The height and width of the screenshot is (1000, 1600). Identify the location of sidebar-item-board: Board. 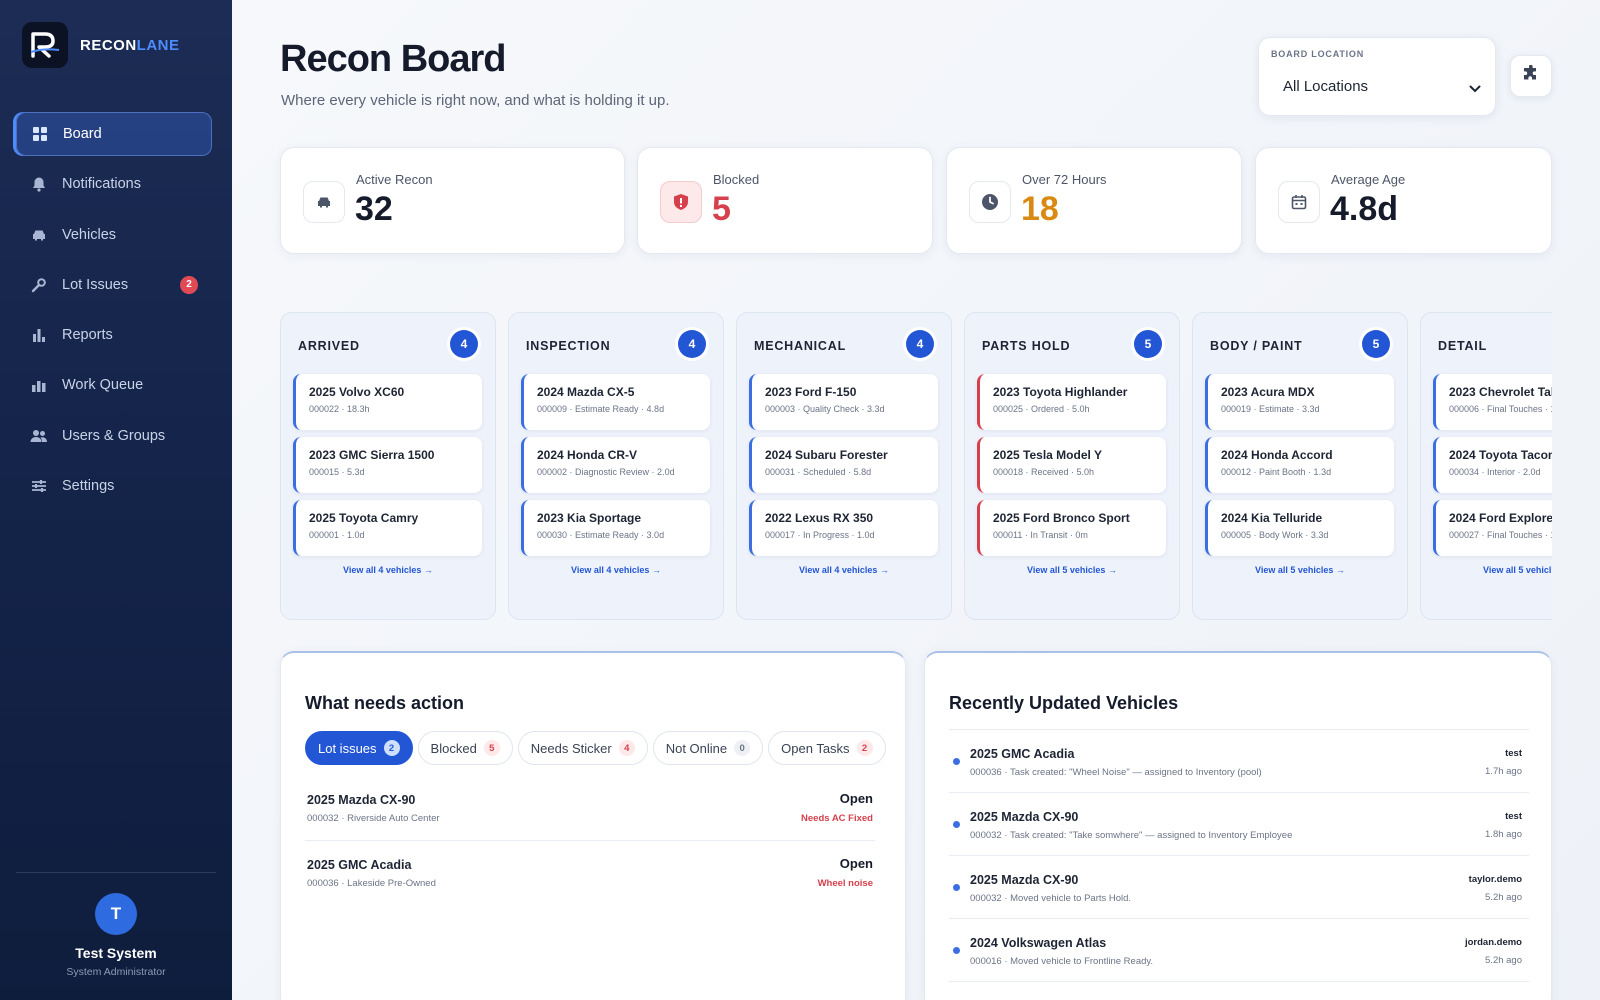
(114, 134).